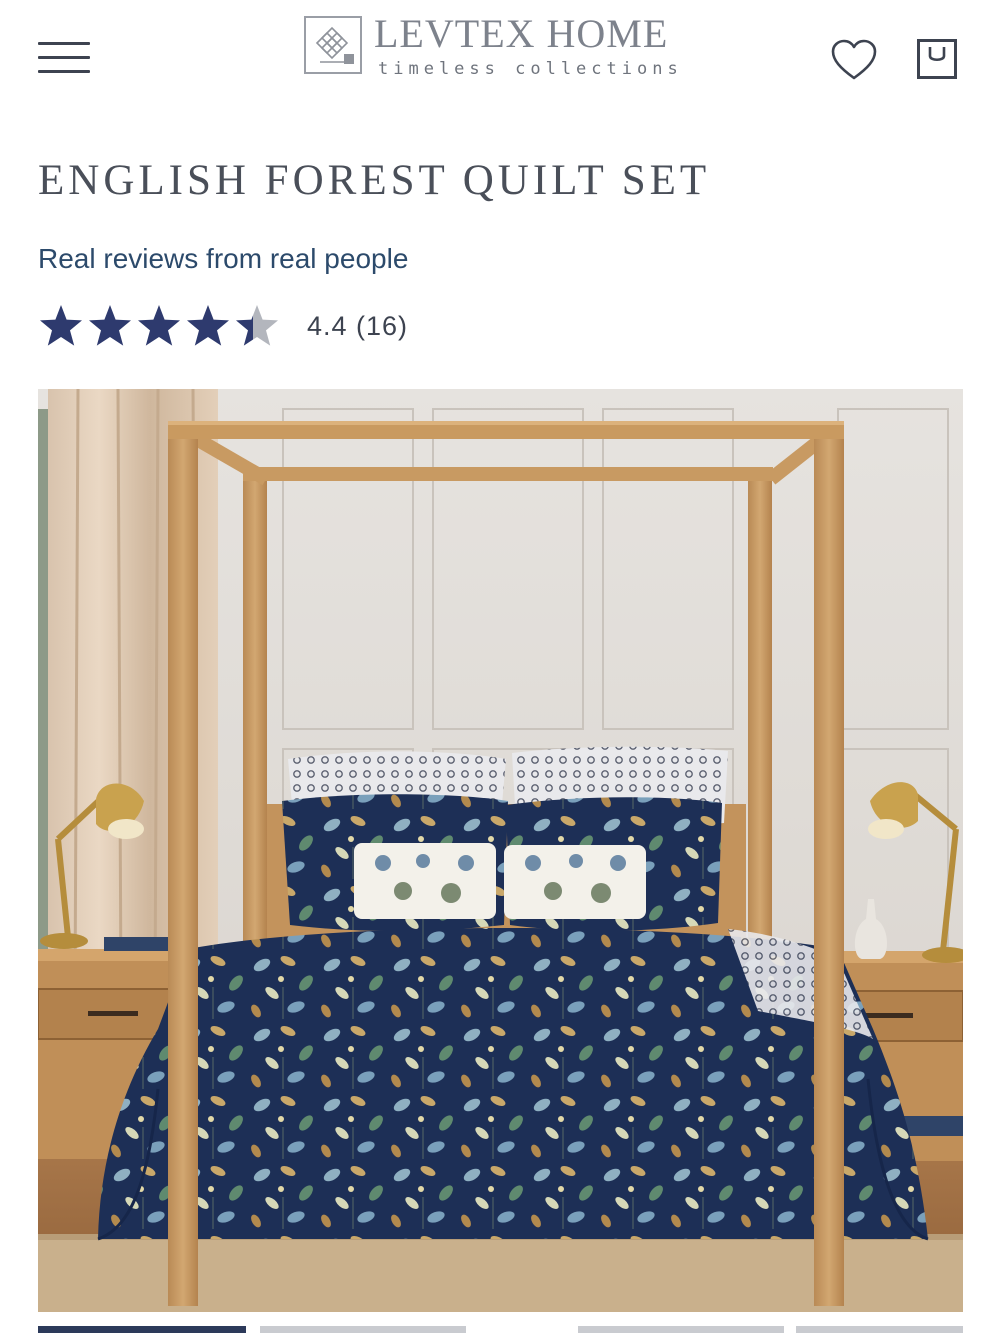 The image size is (1000, 1333). Describe the element at coordinates (358, 325) in the screenshot. I see `rating-value: 4.4 (16)` at that location.